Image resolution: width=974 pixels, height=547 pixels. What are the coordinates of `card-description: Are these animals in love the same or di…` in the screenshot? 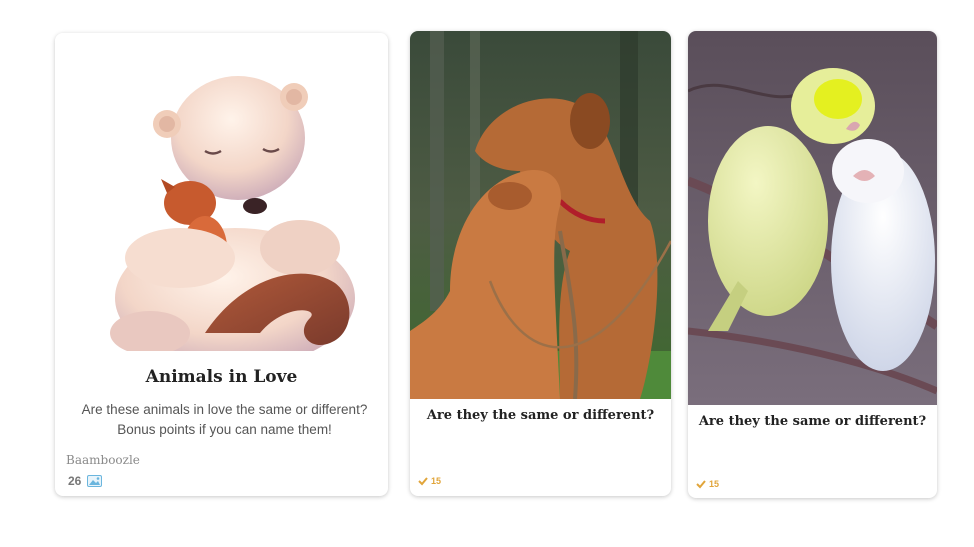 It's located at (224, 420).